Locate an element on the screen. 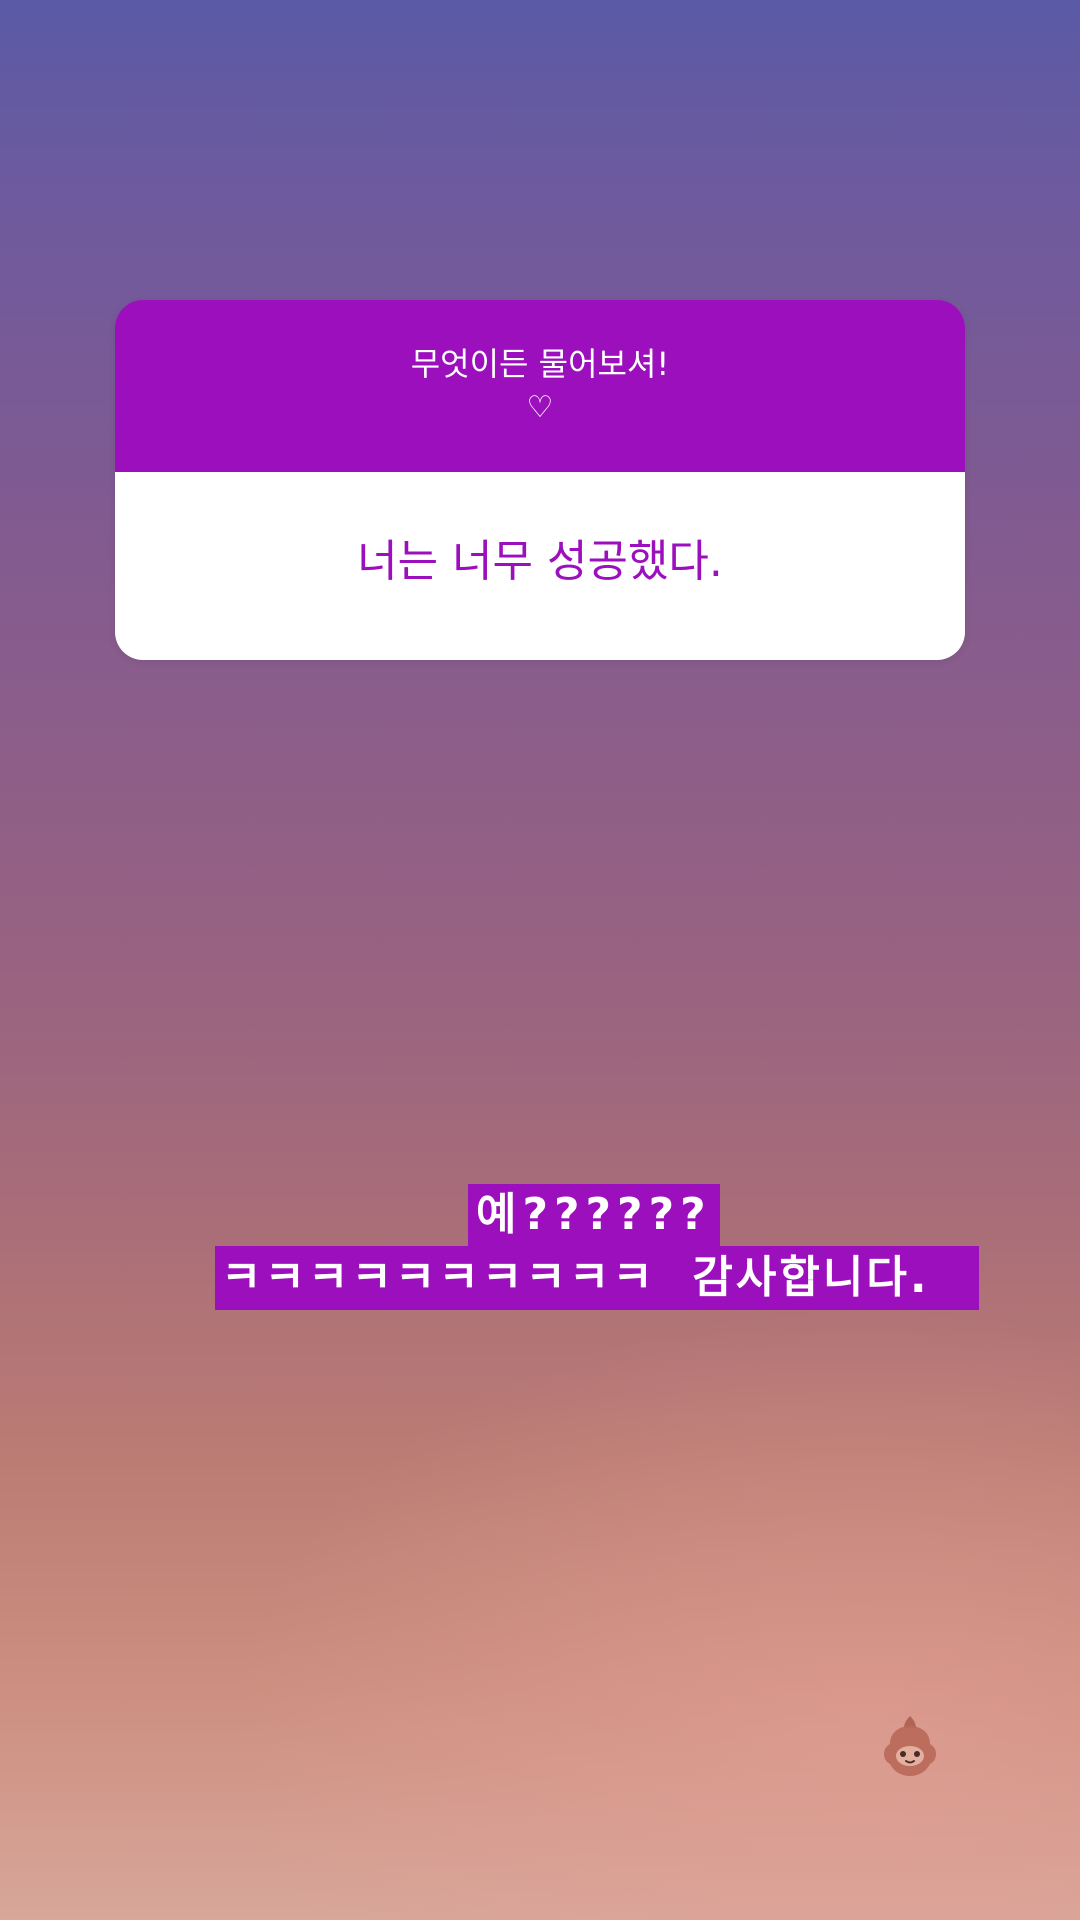 This screenshot has width=1080, height=1920. question-sticker: 무엇이든 물어보셔! ♡ 너는 너무 성공했다. is located at coordinates (540, 480).